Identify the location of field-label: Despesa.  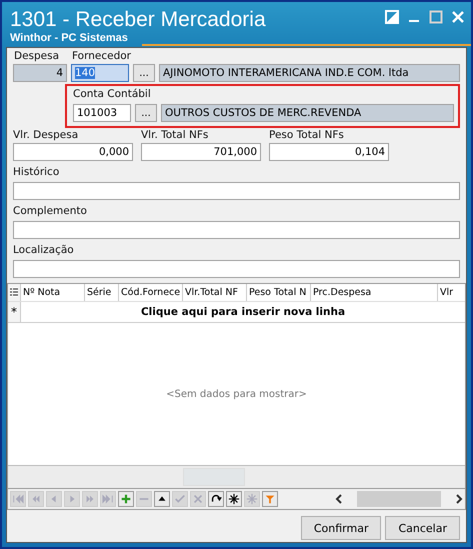
(37, 56).